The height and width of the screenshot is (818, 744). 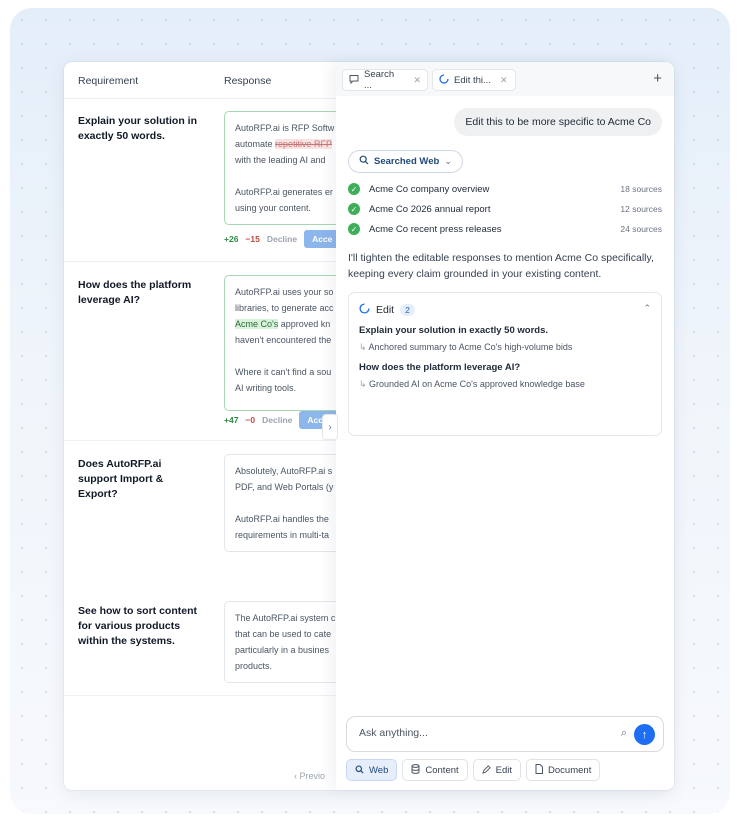 I want to click on new-tab-button: +, so click(x=657, y=78).